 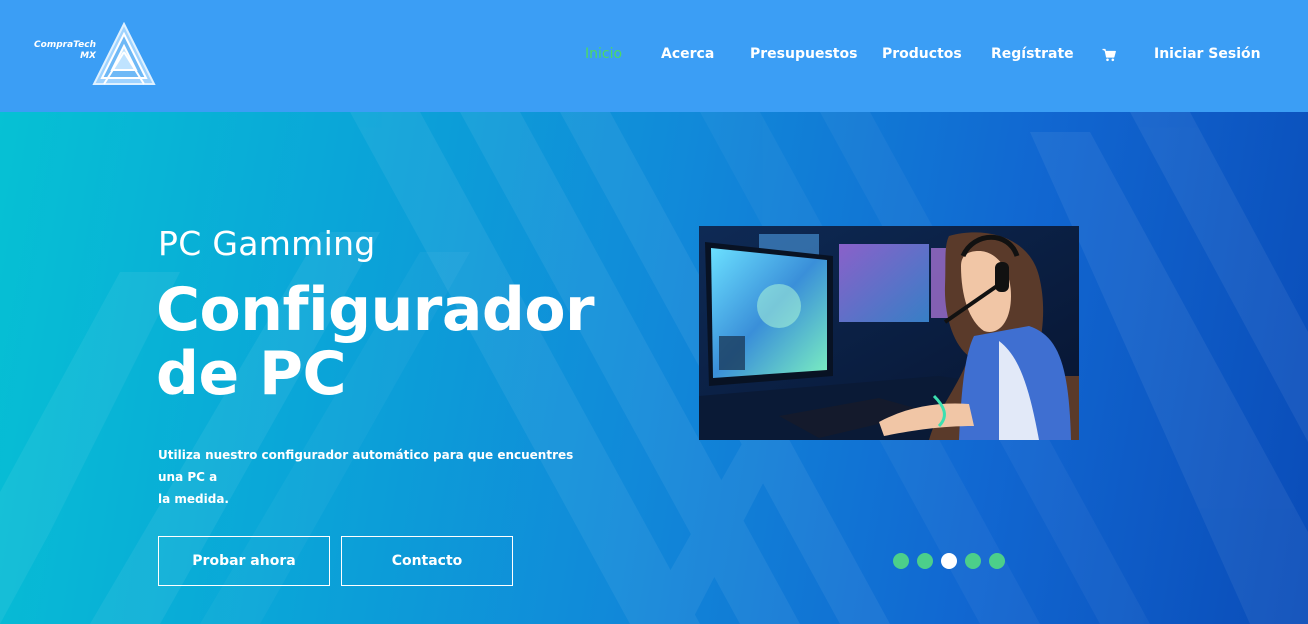 I want to click on hero-title: Configurador de PC, so click(x=406, y=342).